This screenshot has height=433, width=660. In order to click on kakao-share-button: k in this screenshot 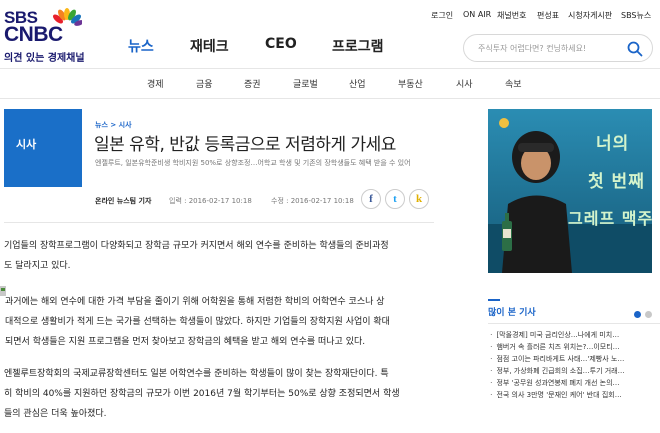, I will do `click(419, 199)`.